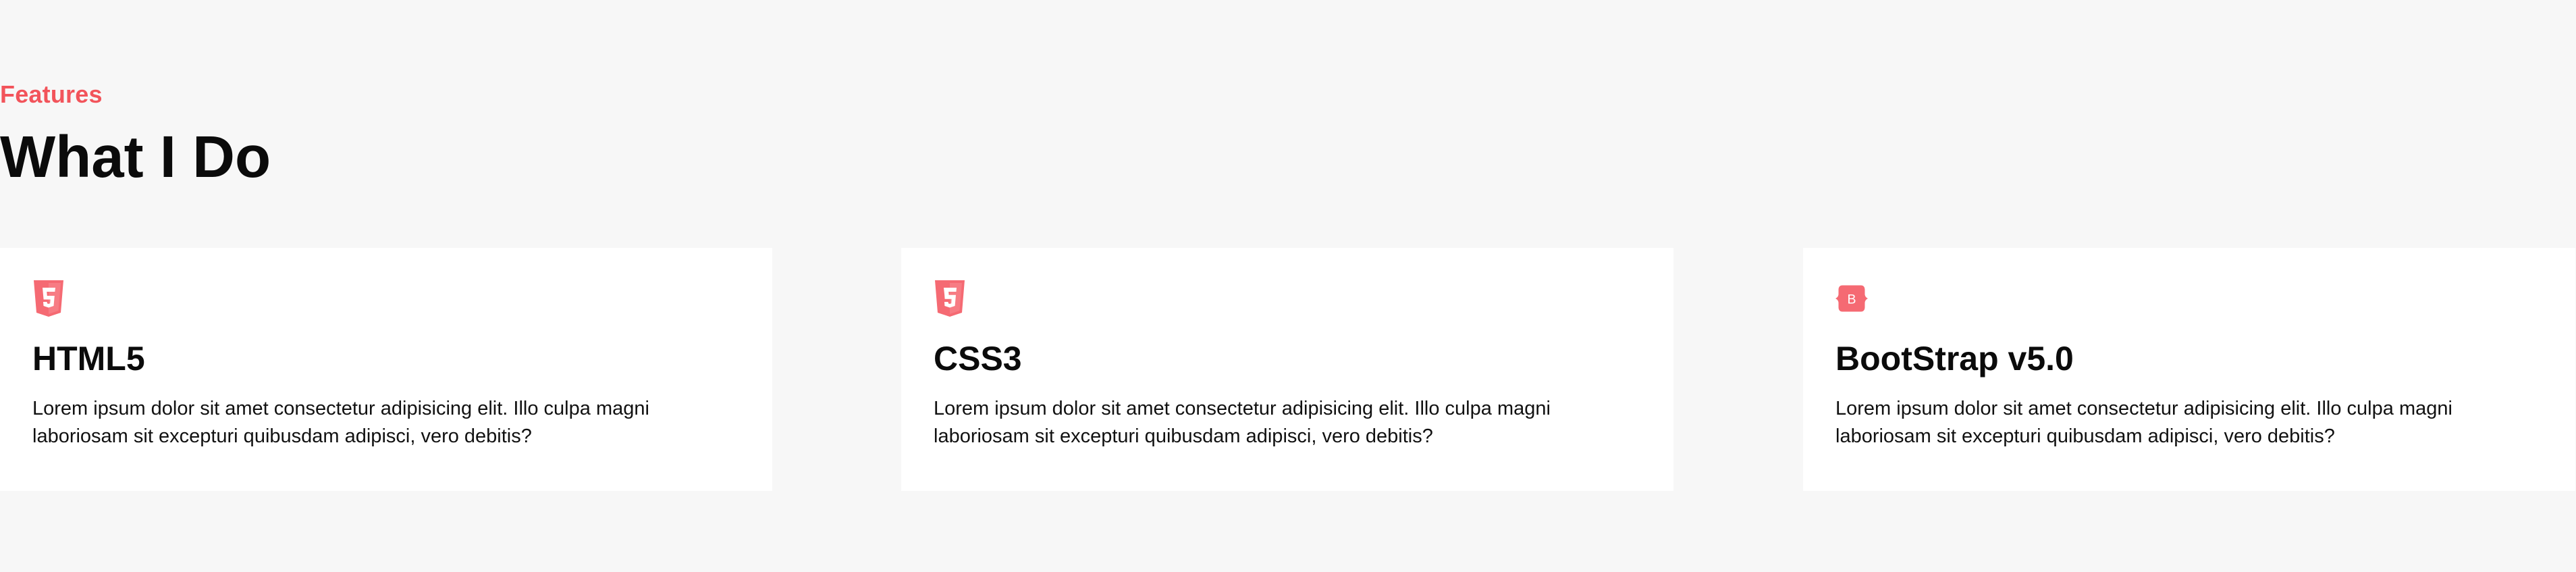  I want to click on section-eyebrow: Features, so click(51, 94).